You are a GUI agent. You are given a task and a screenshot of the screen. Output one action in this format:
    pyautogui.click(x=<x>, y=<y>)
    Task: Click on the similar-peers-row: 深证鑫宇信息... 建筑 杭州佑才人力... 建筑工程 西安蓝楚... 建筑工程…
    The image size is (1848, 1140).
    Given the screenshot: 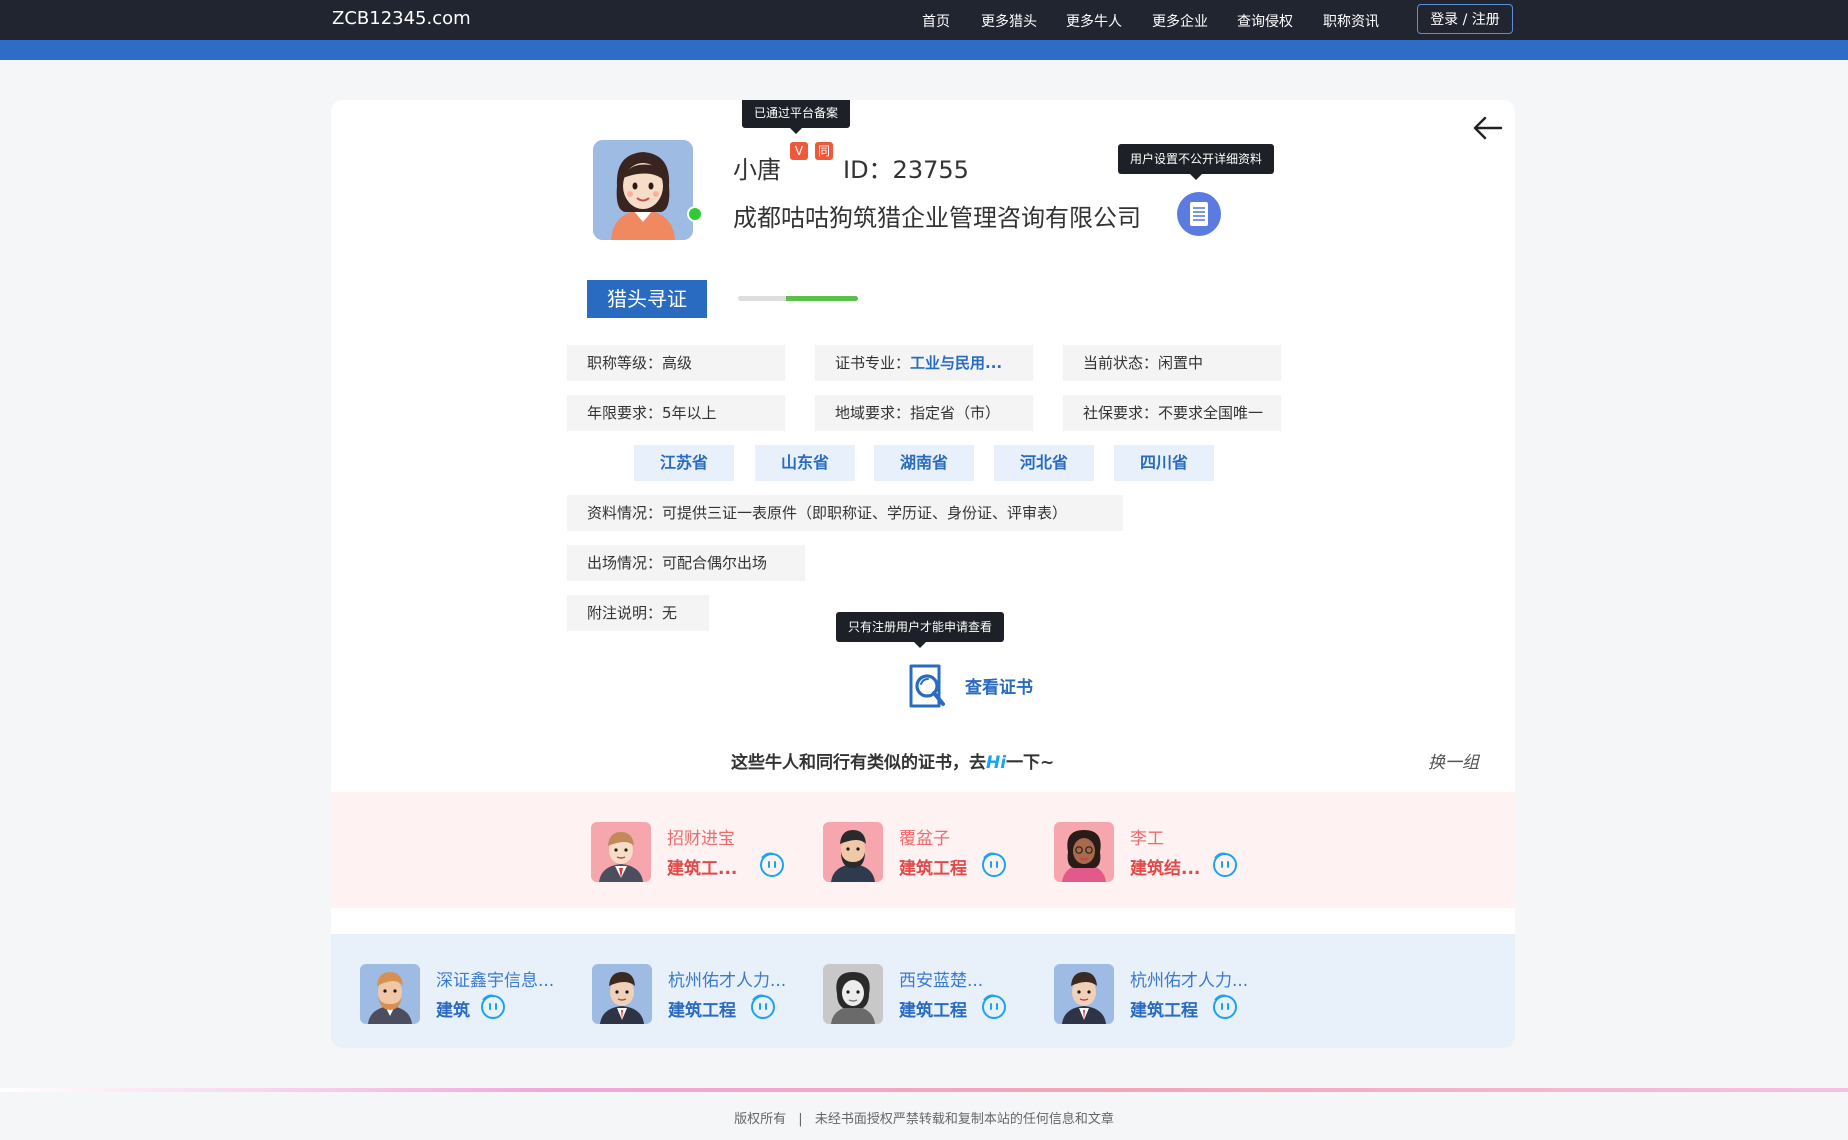 What is the action you would take?
    pyautogui.click(x=923, y=991)
    